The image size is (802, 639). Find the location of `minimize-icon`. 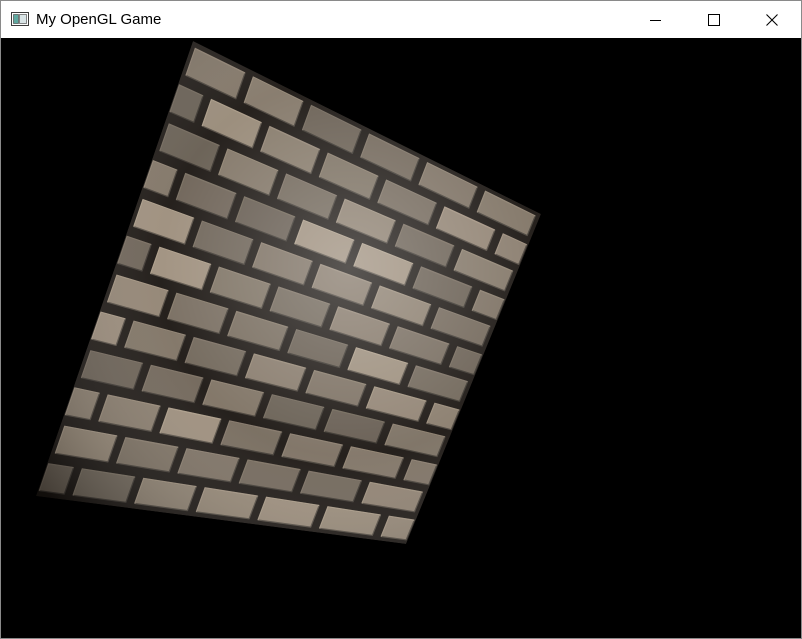

minimize-icon is located at coordinates (655, 20).